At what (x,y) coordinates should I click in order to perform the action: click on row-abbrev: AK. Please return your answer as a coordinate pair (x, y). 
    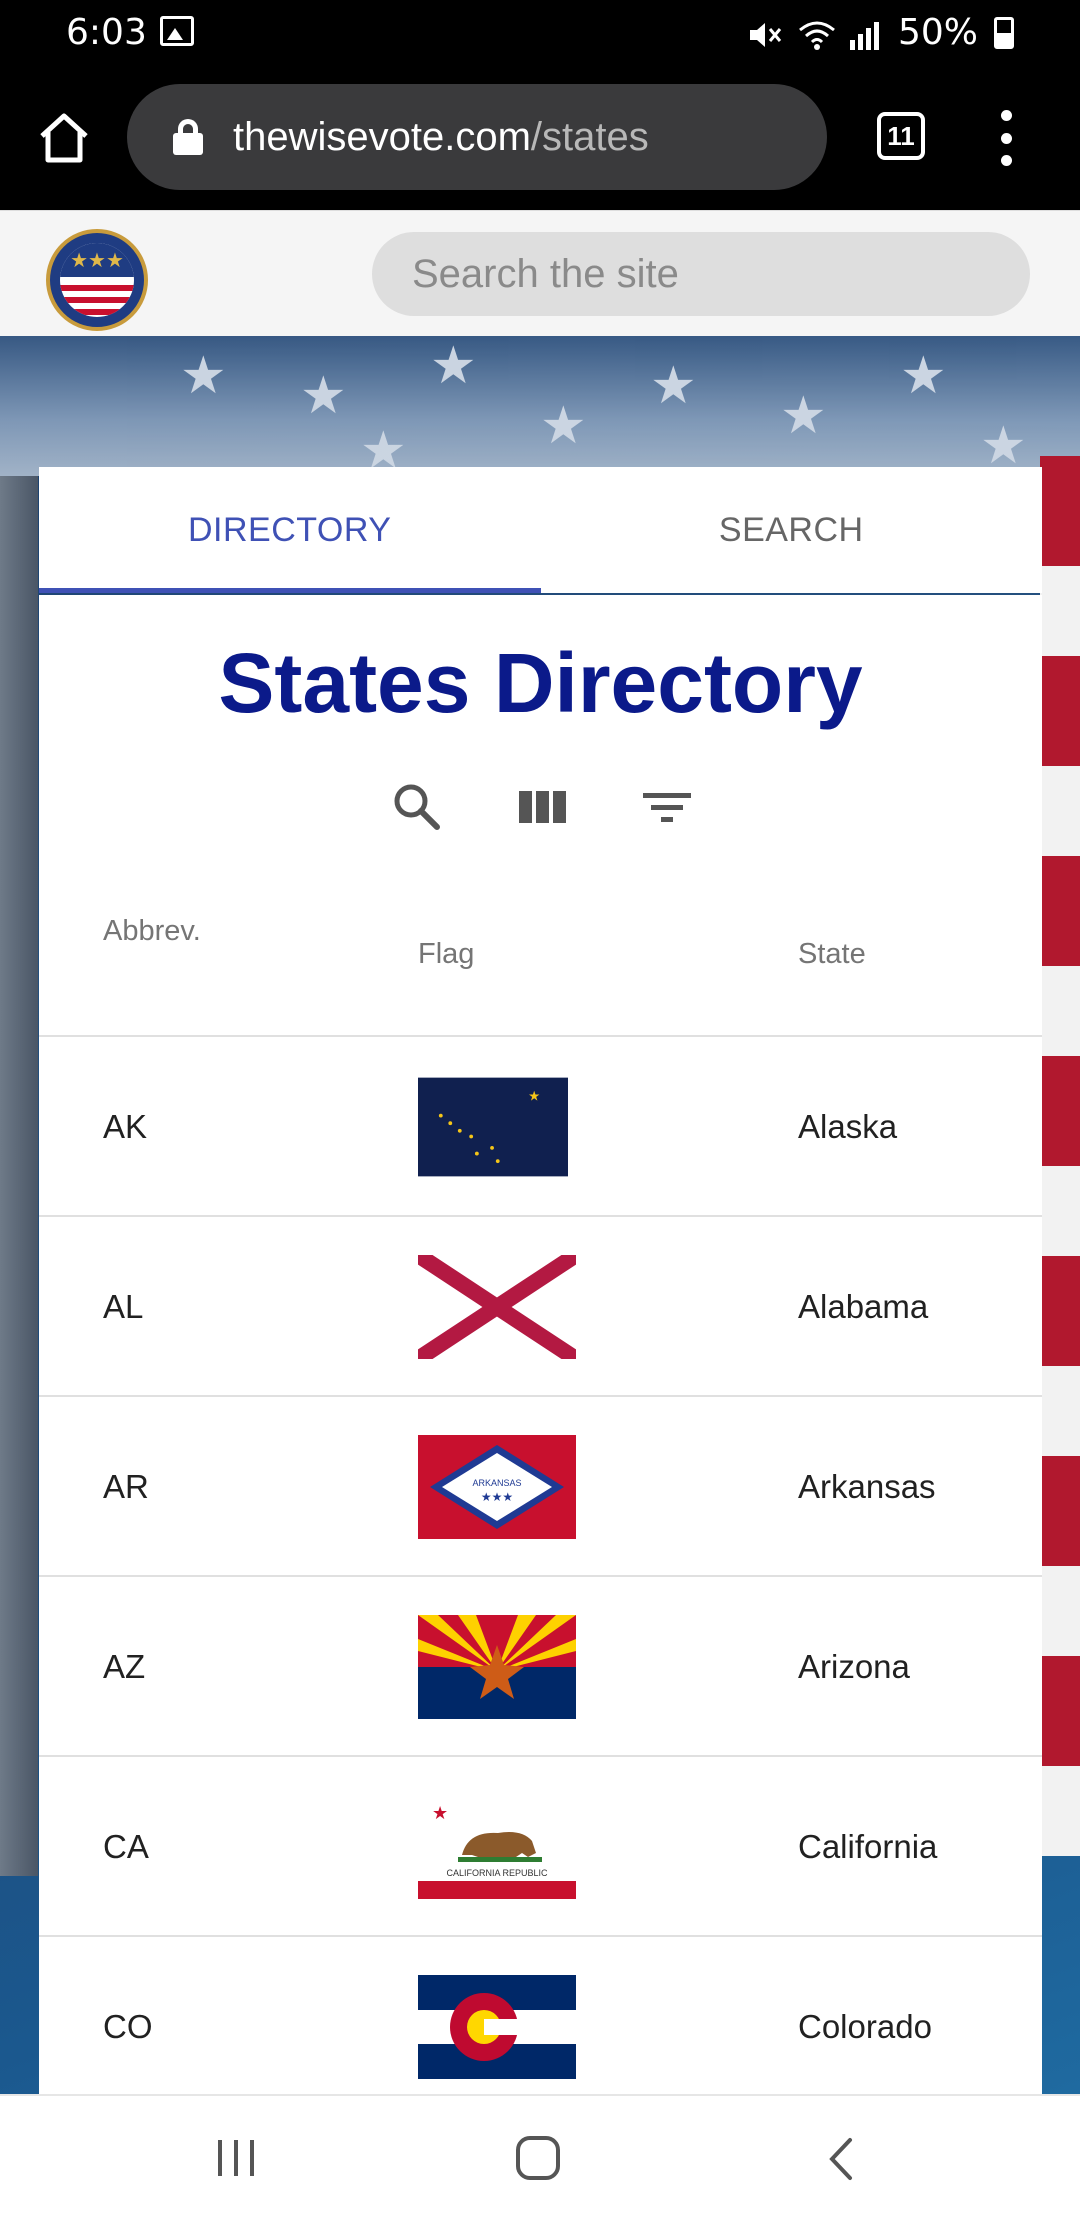
    Looking at the image, I should click on (125, 1126).